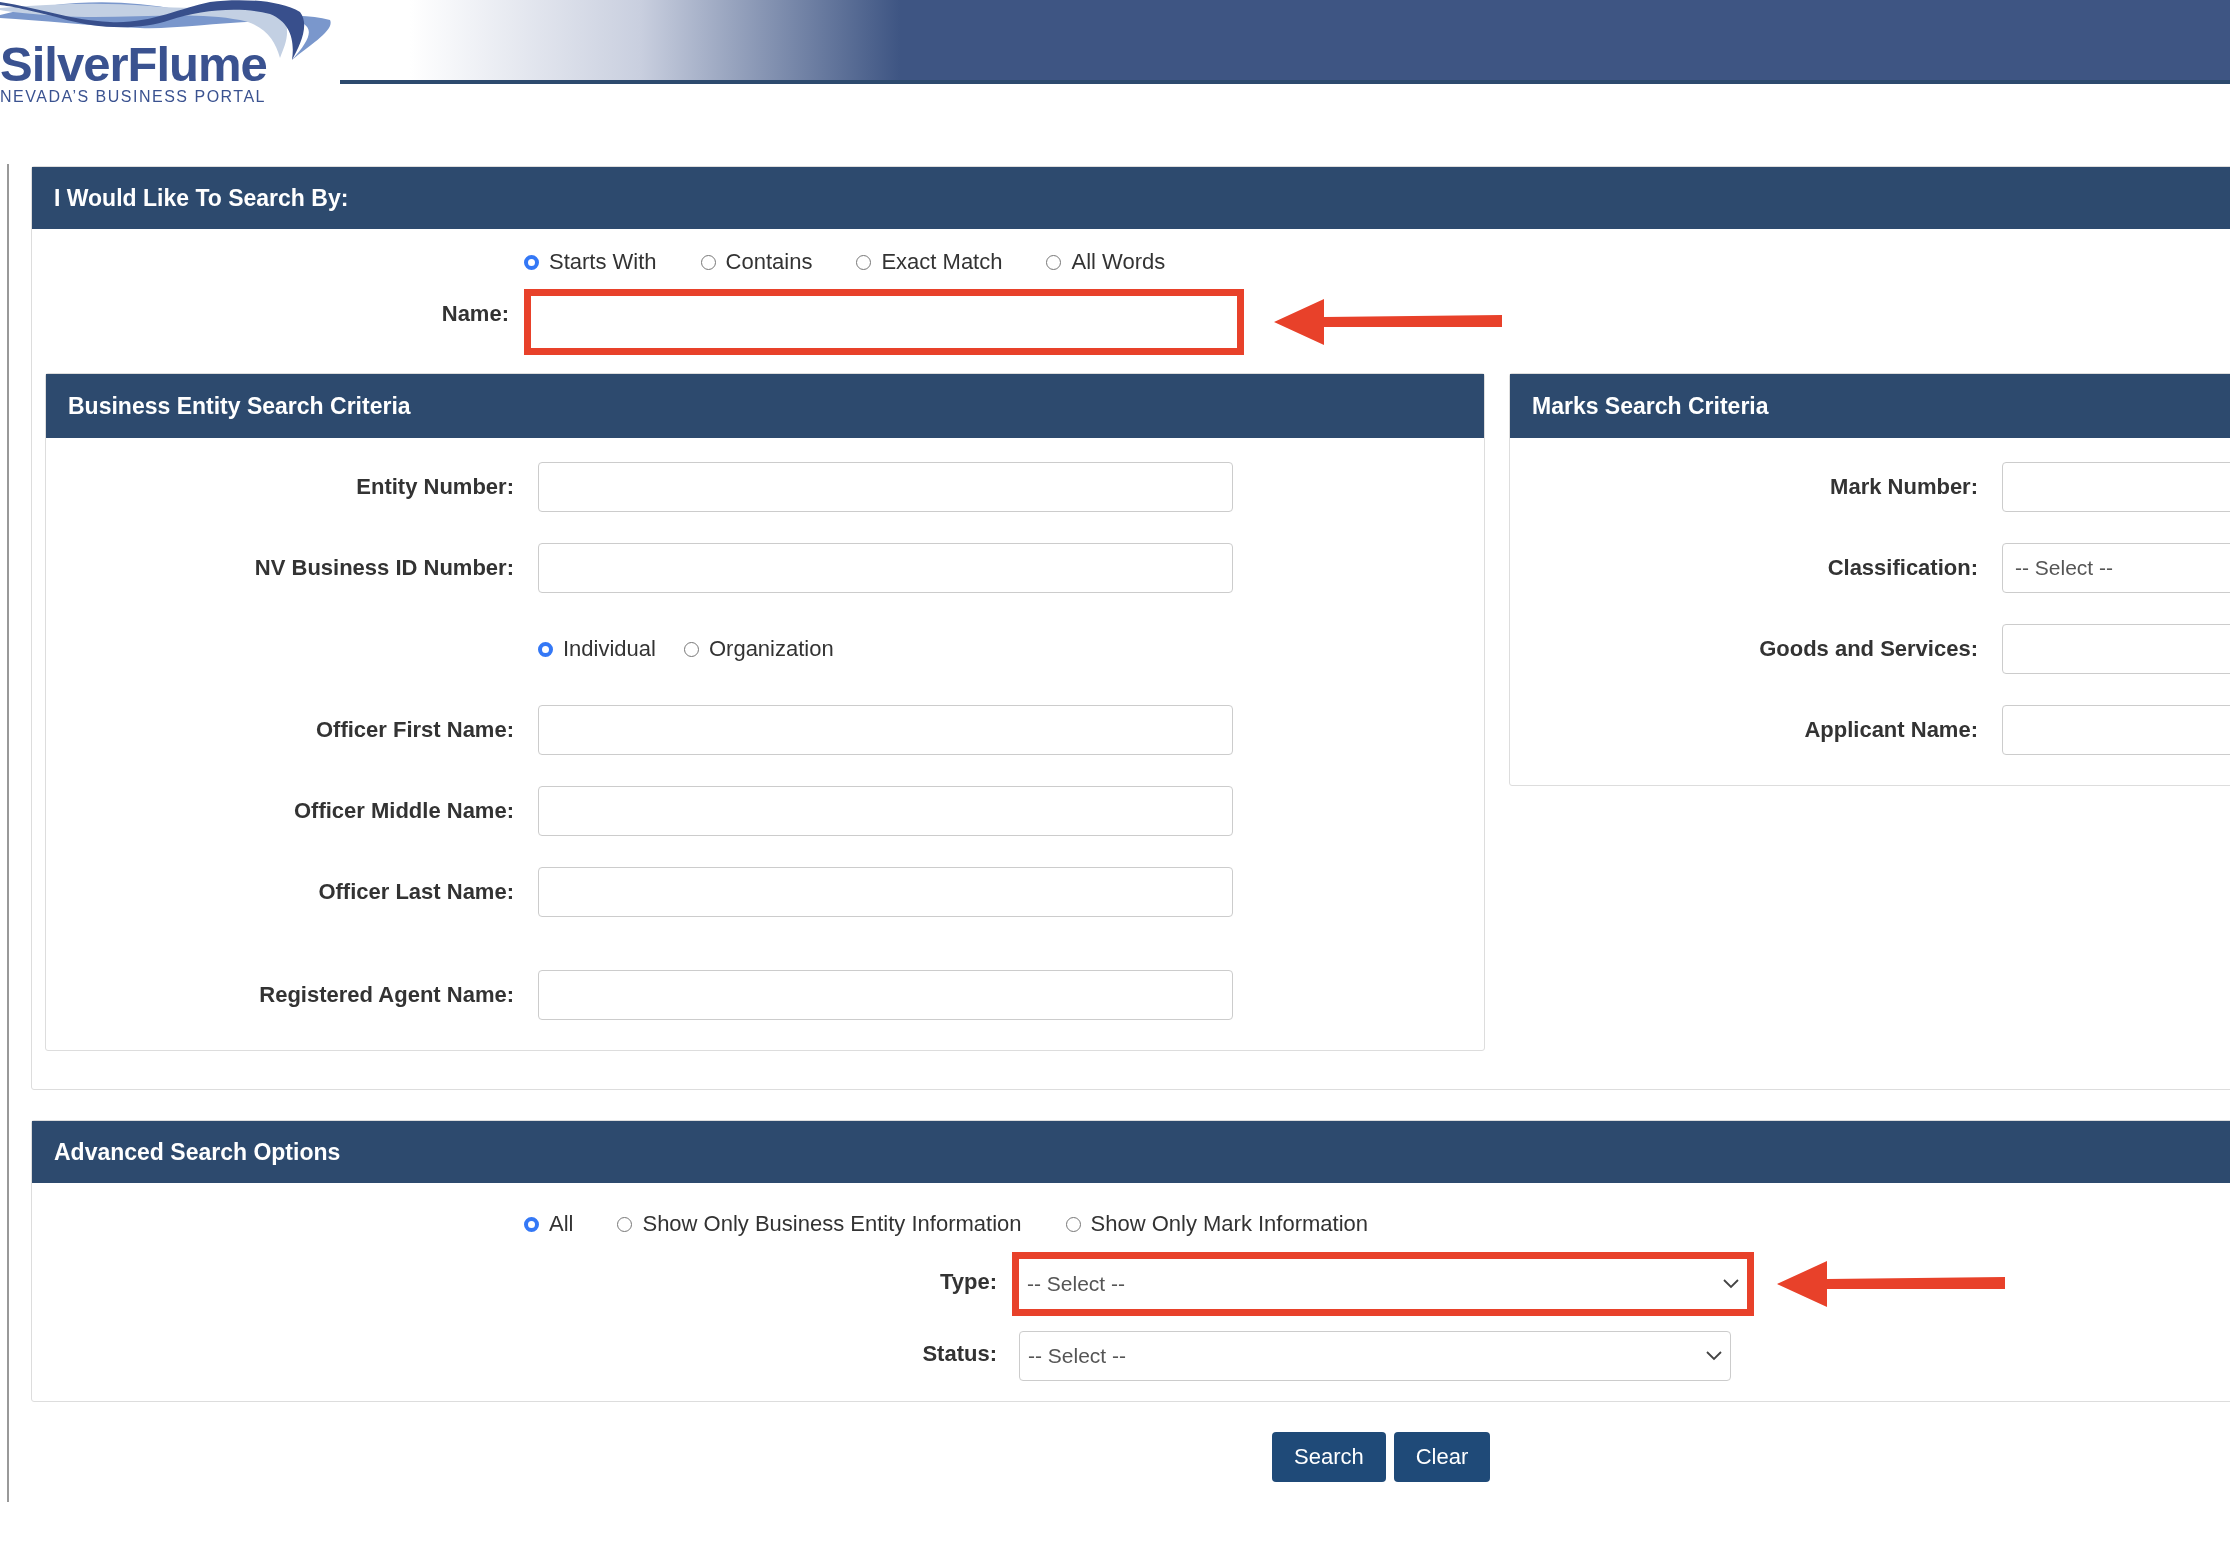  I want to click on logo-wordmark: SilverFlume, so click(133, 64).